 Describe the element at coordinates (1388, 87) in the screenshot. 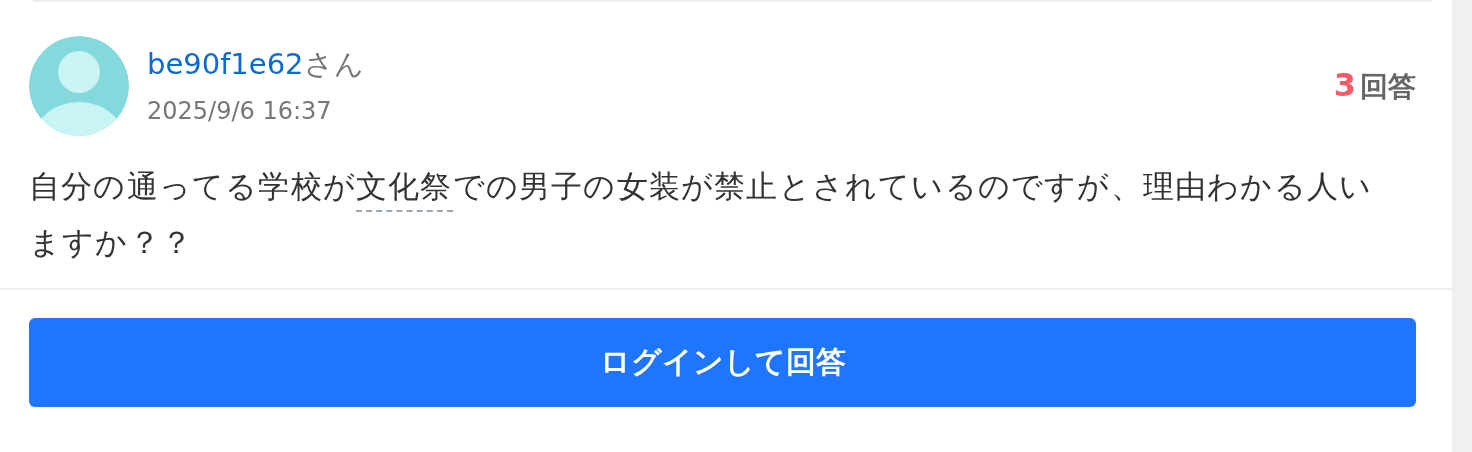

I see `answer-label: 回答` at that location.